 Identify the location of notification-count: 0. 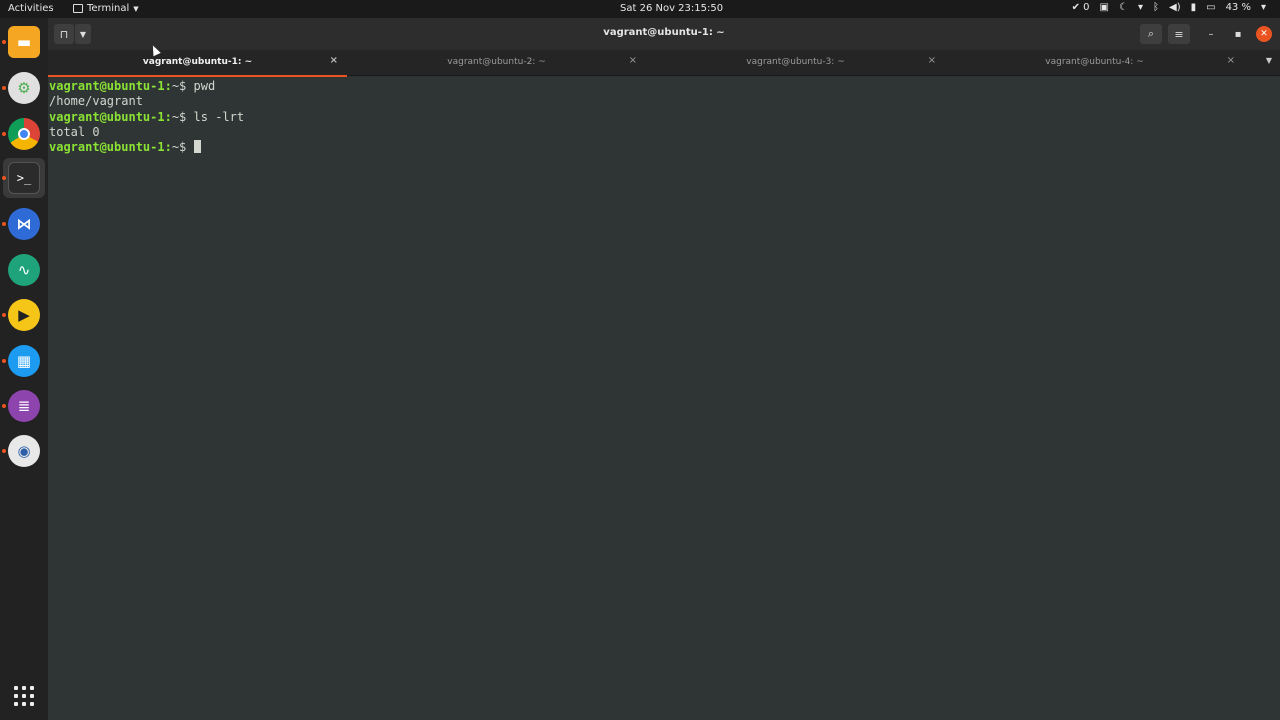
(1086, 7).